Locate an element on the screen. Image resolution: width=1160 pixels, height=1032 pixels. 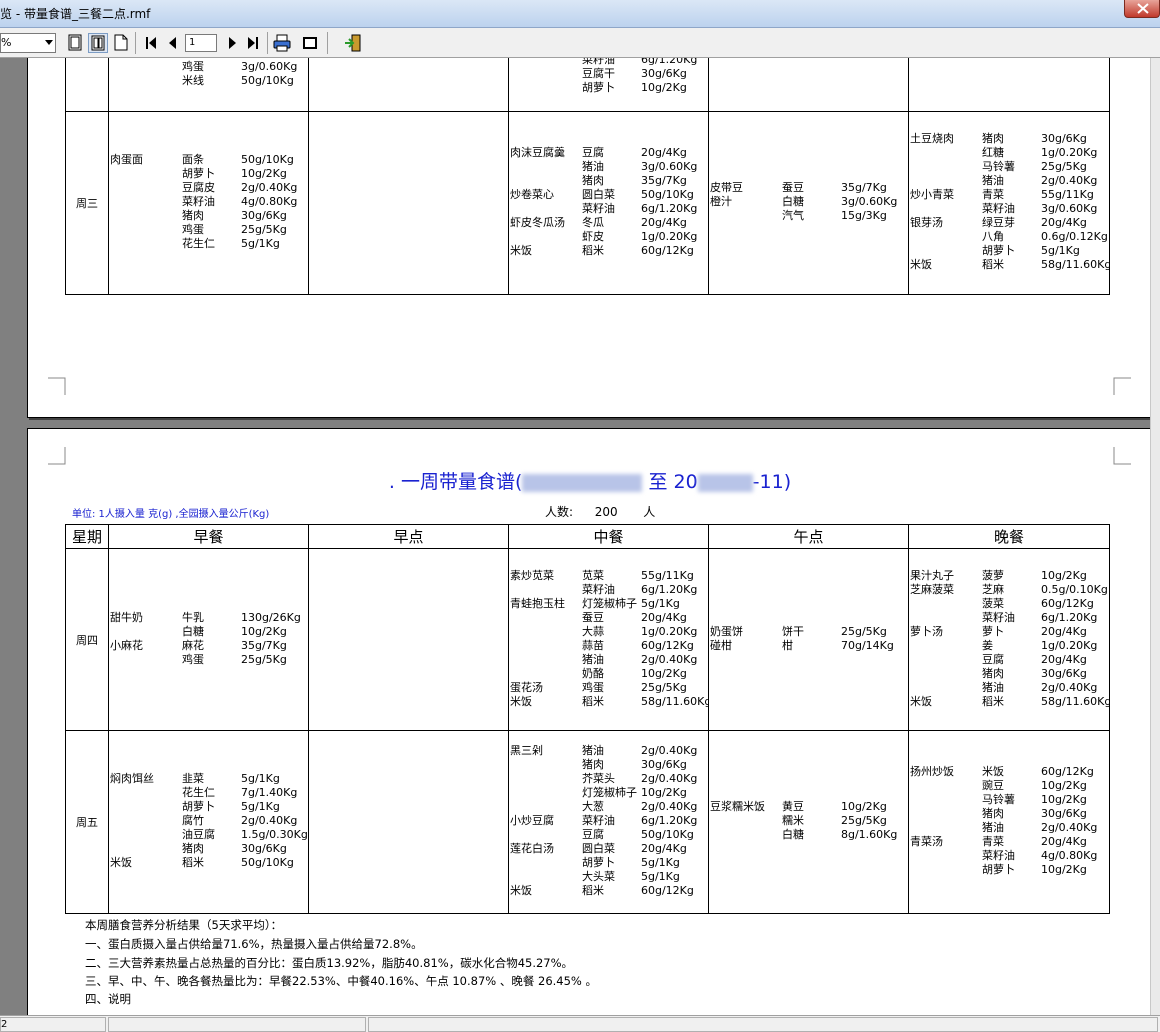
ingredient-name: 米饭 is located at coordinates (993, 771).